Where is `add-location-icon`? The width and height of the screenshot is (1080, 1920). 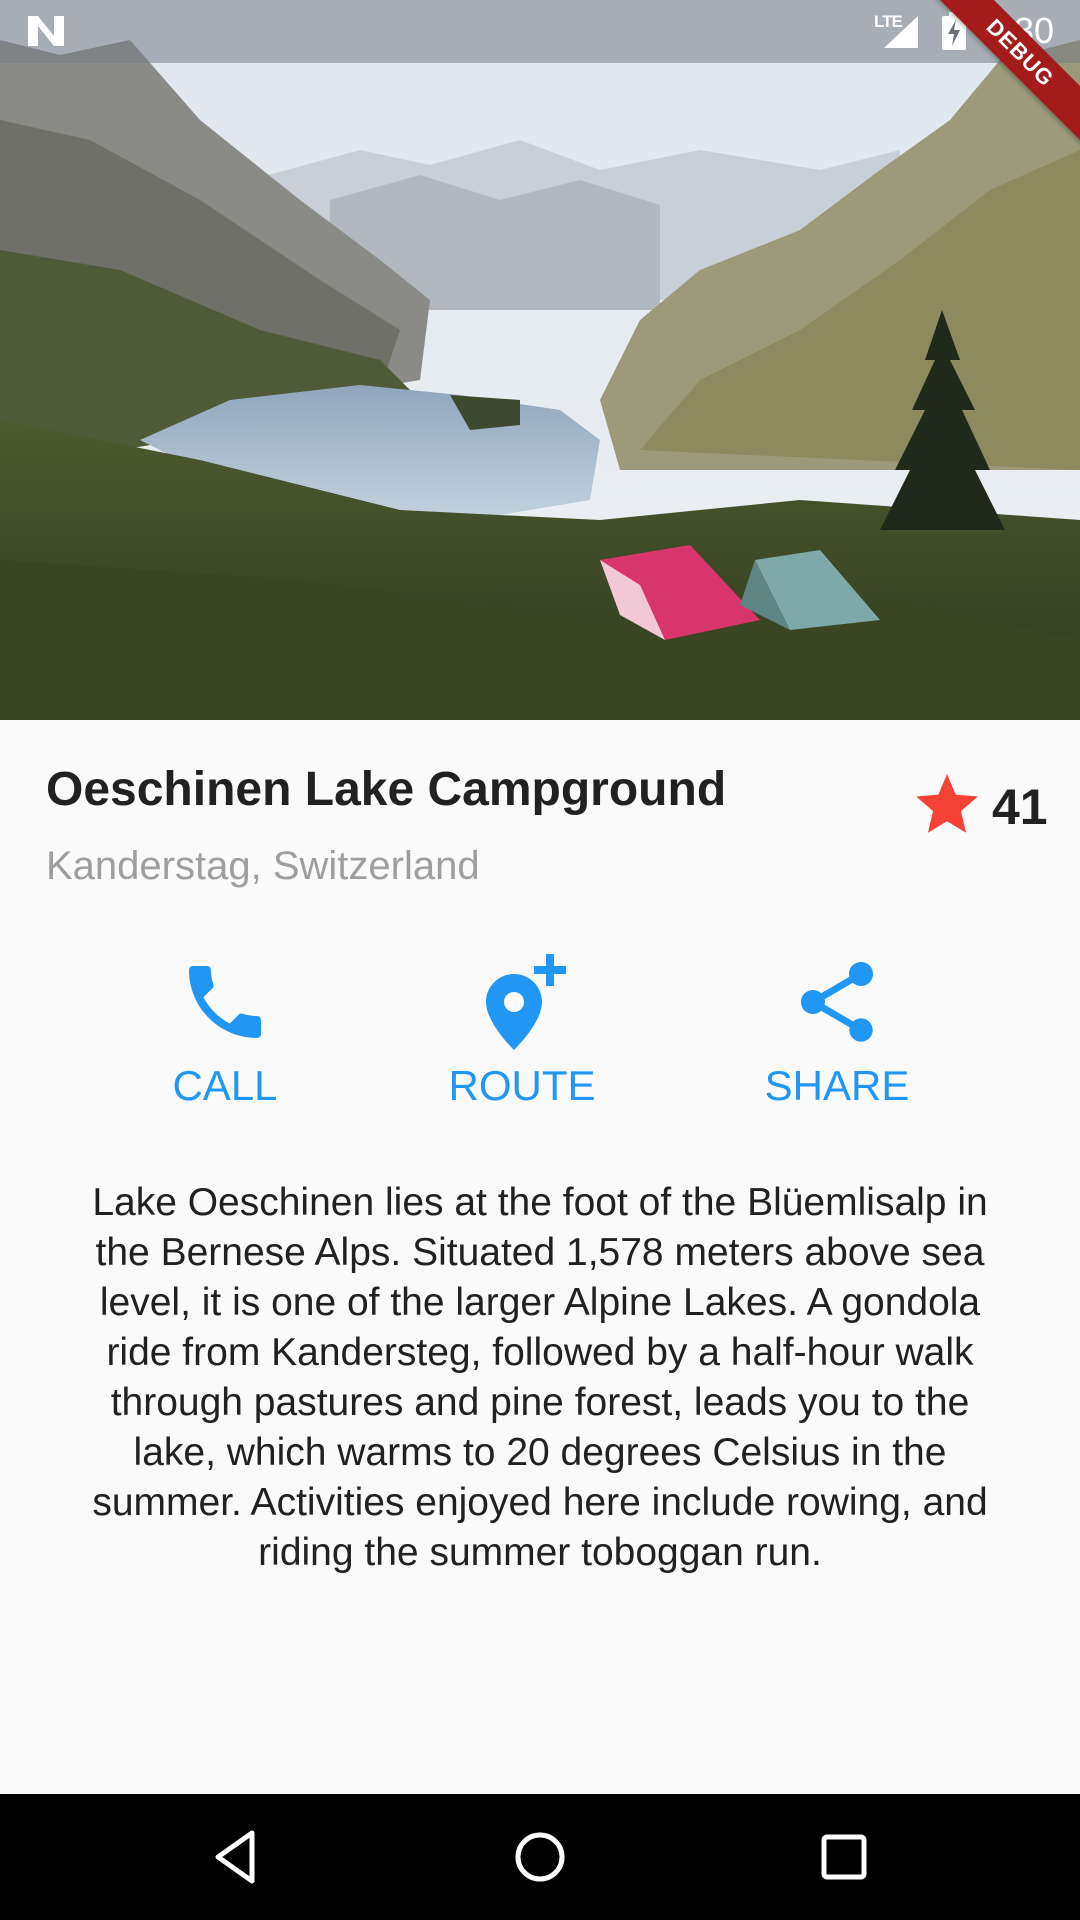
add-location-icon is located at coordinates (526, 1002).